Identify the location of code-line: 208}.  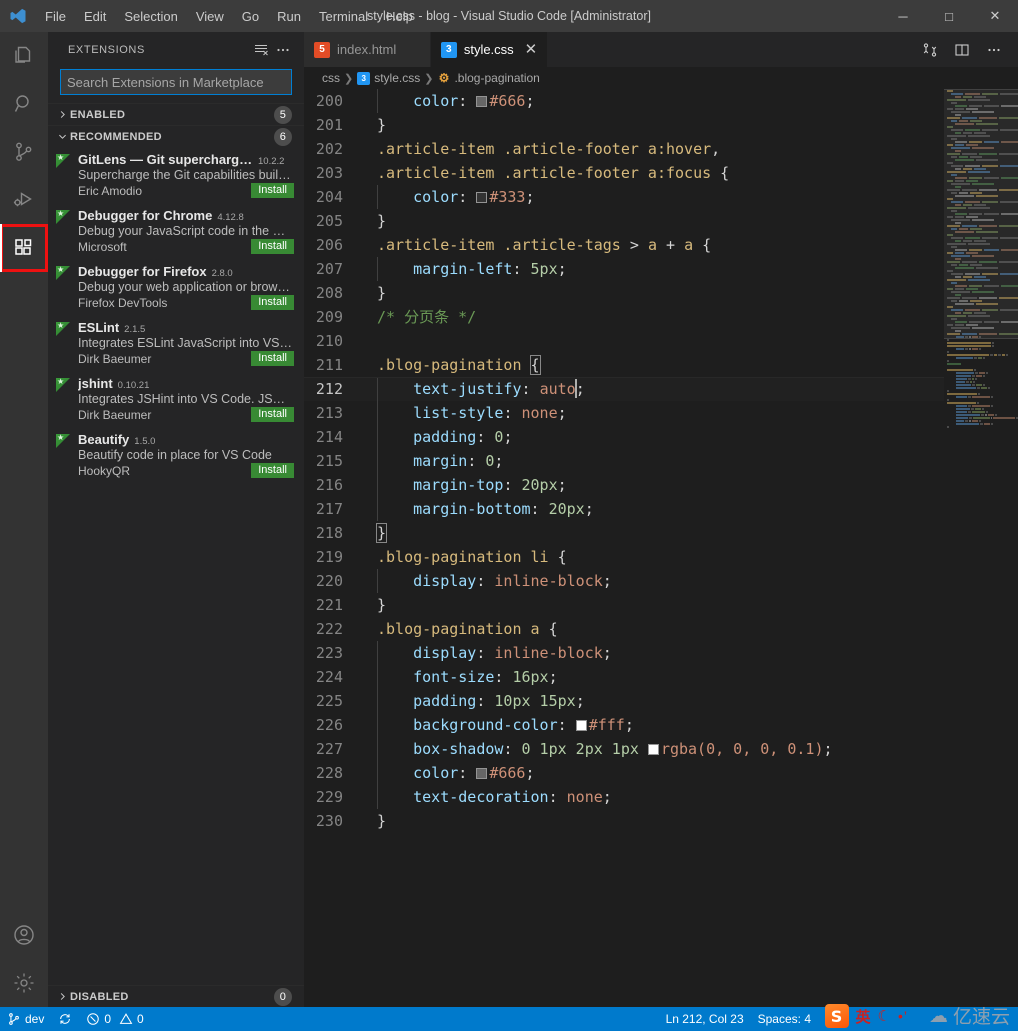
(624, 293).